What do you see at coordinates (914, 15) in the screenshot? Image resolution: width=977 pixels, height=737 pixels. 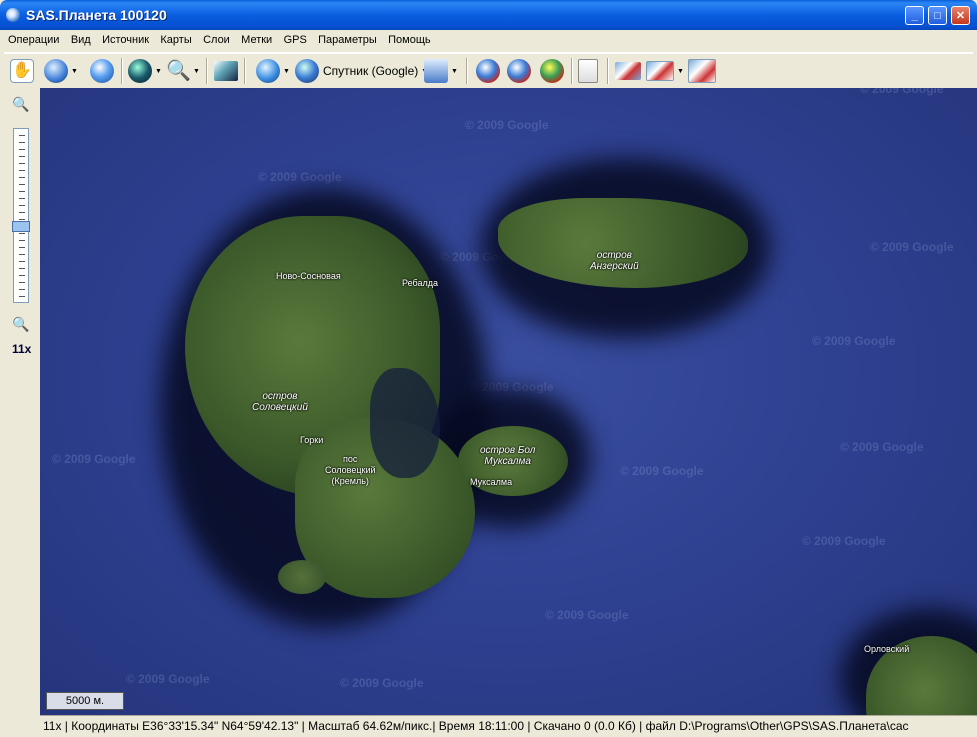 I see `minimize-button: _` at bounding box center [914, 15].